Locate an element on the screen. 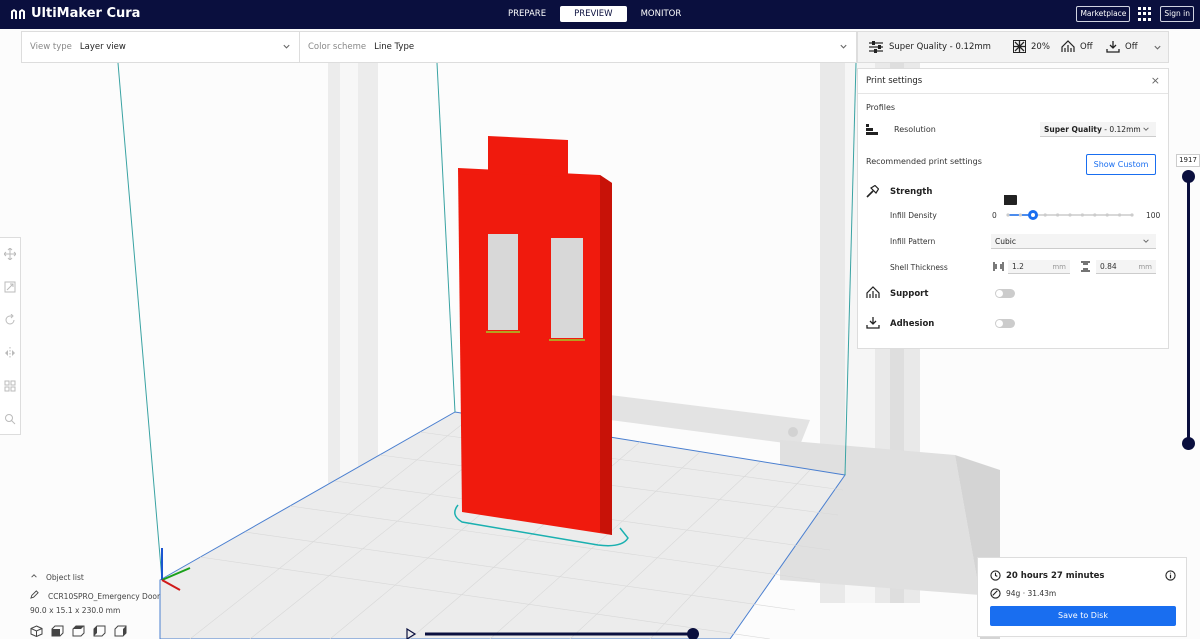  tab-monitor: MONITOR is located at coordinates (661, 14).